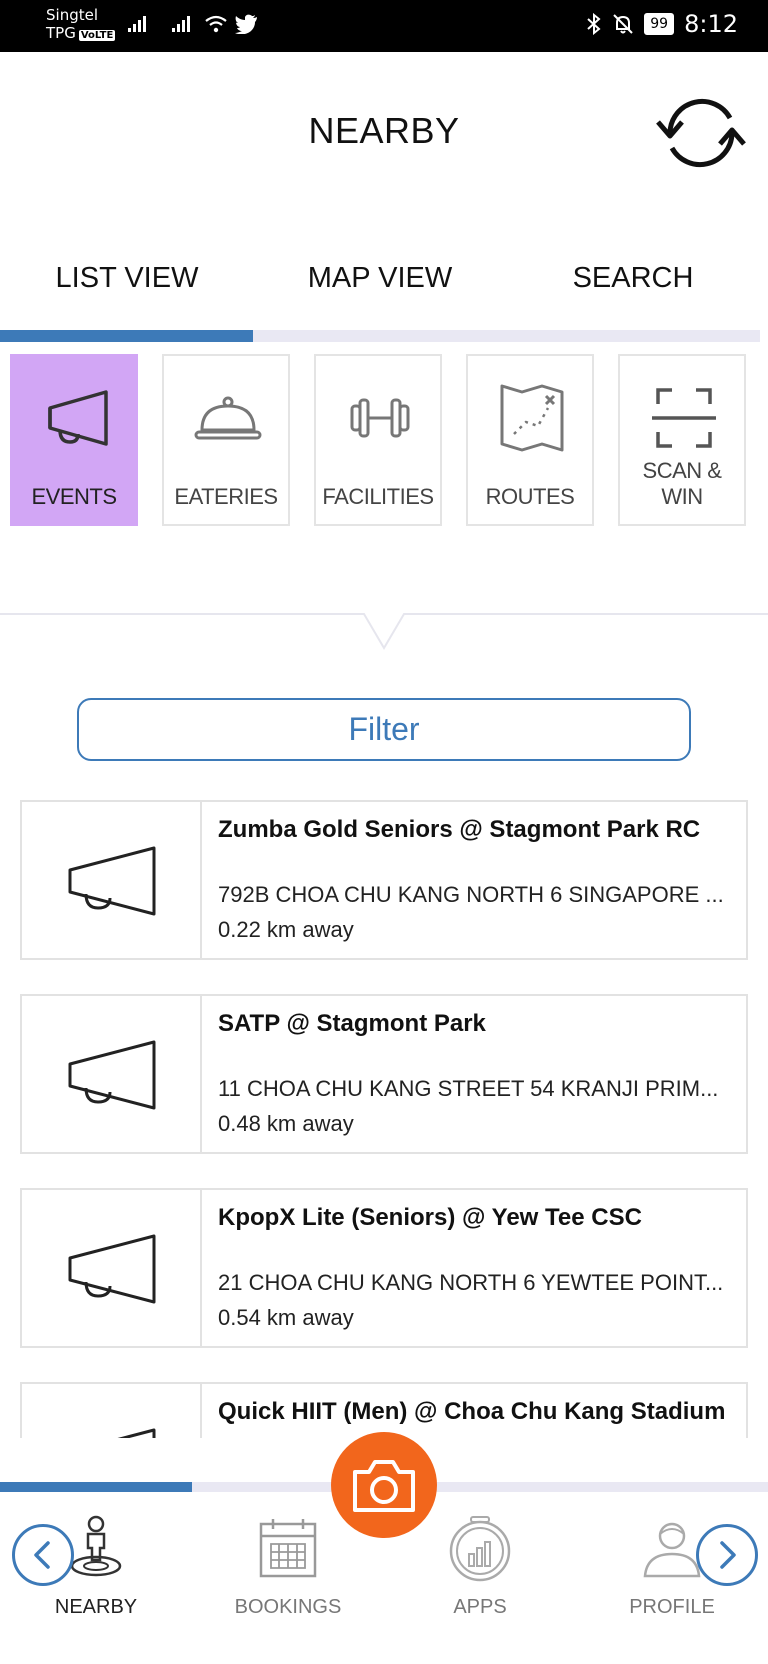 Image resolution: width=768 pixels, height=1664 pixels. What do you see at coordinates (384, 631) in the screenshot?
I see `section-divider` at bounding box center [384, 631].